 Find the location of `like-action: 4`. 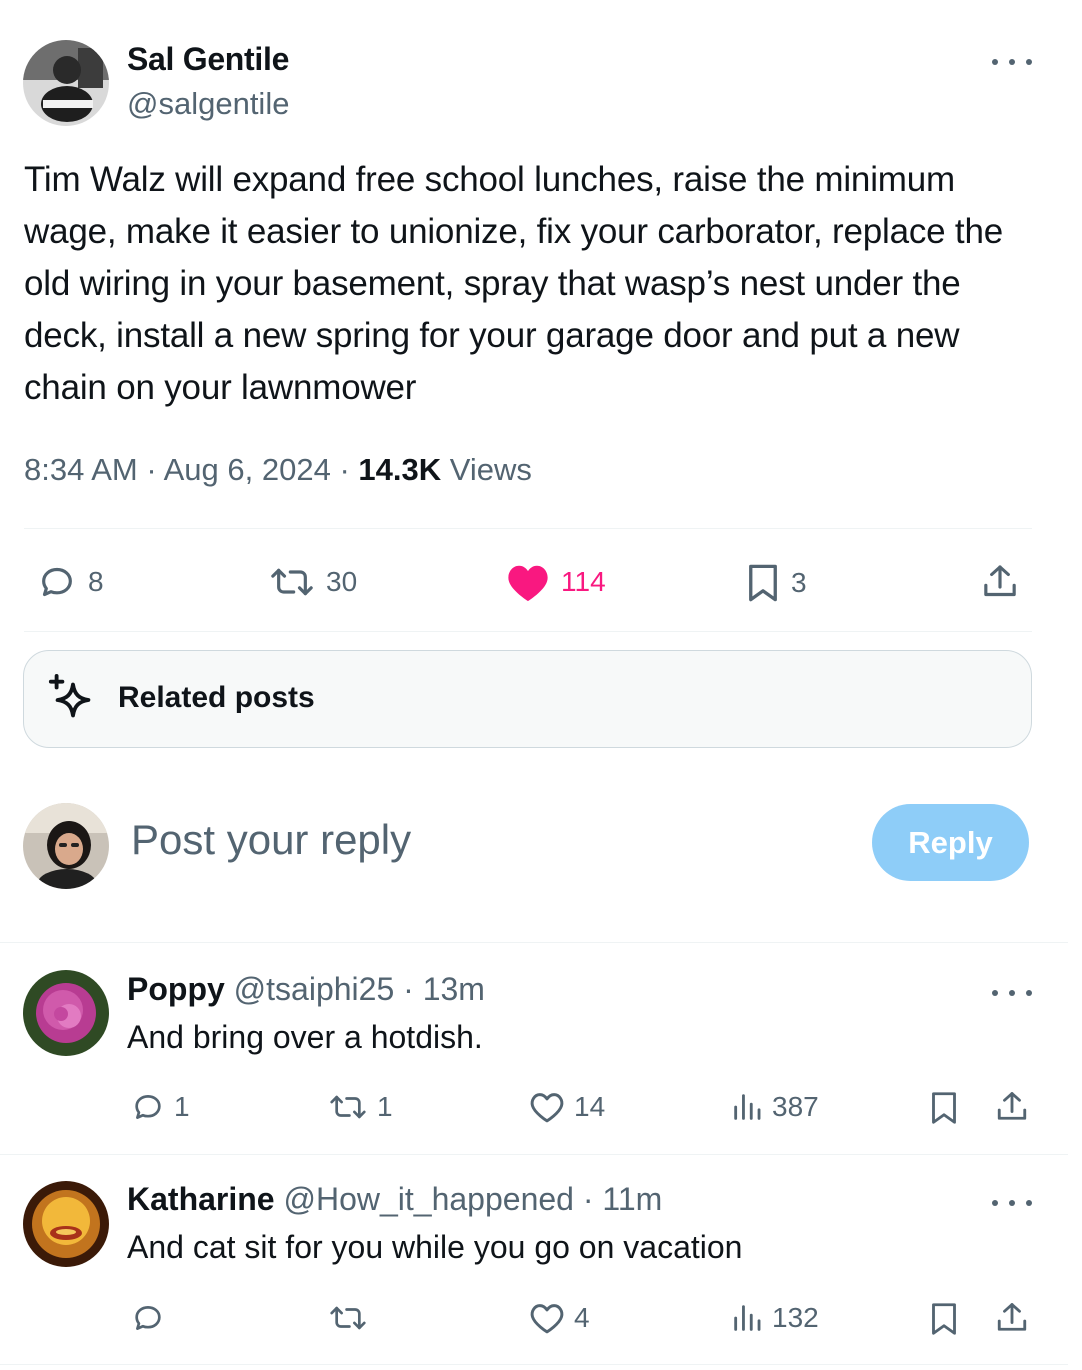

like-action: 4 is located at coordinates (559, 1318).